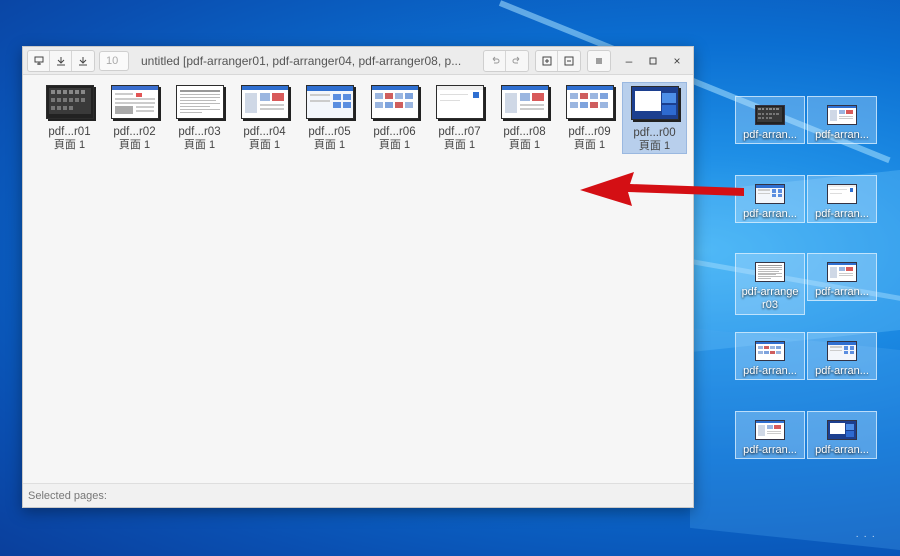 The height and width of the screenshot is (556, 900). I want to click on page-thumbnail: pdf...r08 頁面 1, so click(524, 118).